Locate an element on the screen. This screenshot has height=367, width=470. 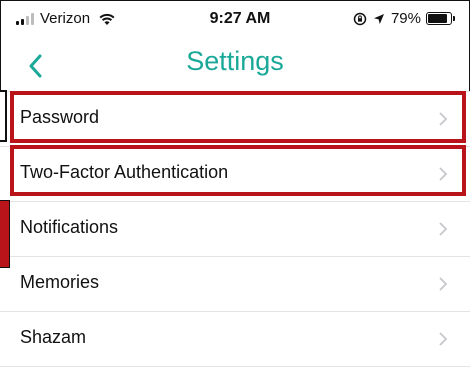
location-icon is located at coordinates (378, 18).